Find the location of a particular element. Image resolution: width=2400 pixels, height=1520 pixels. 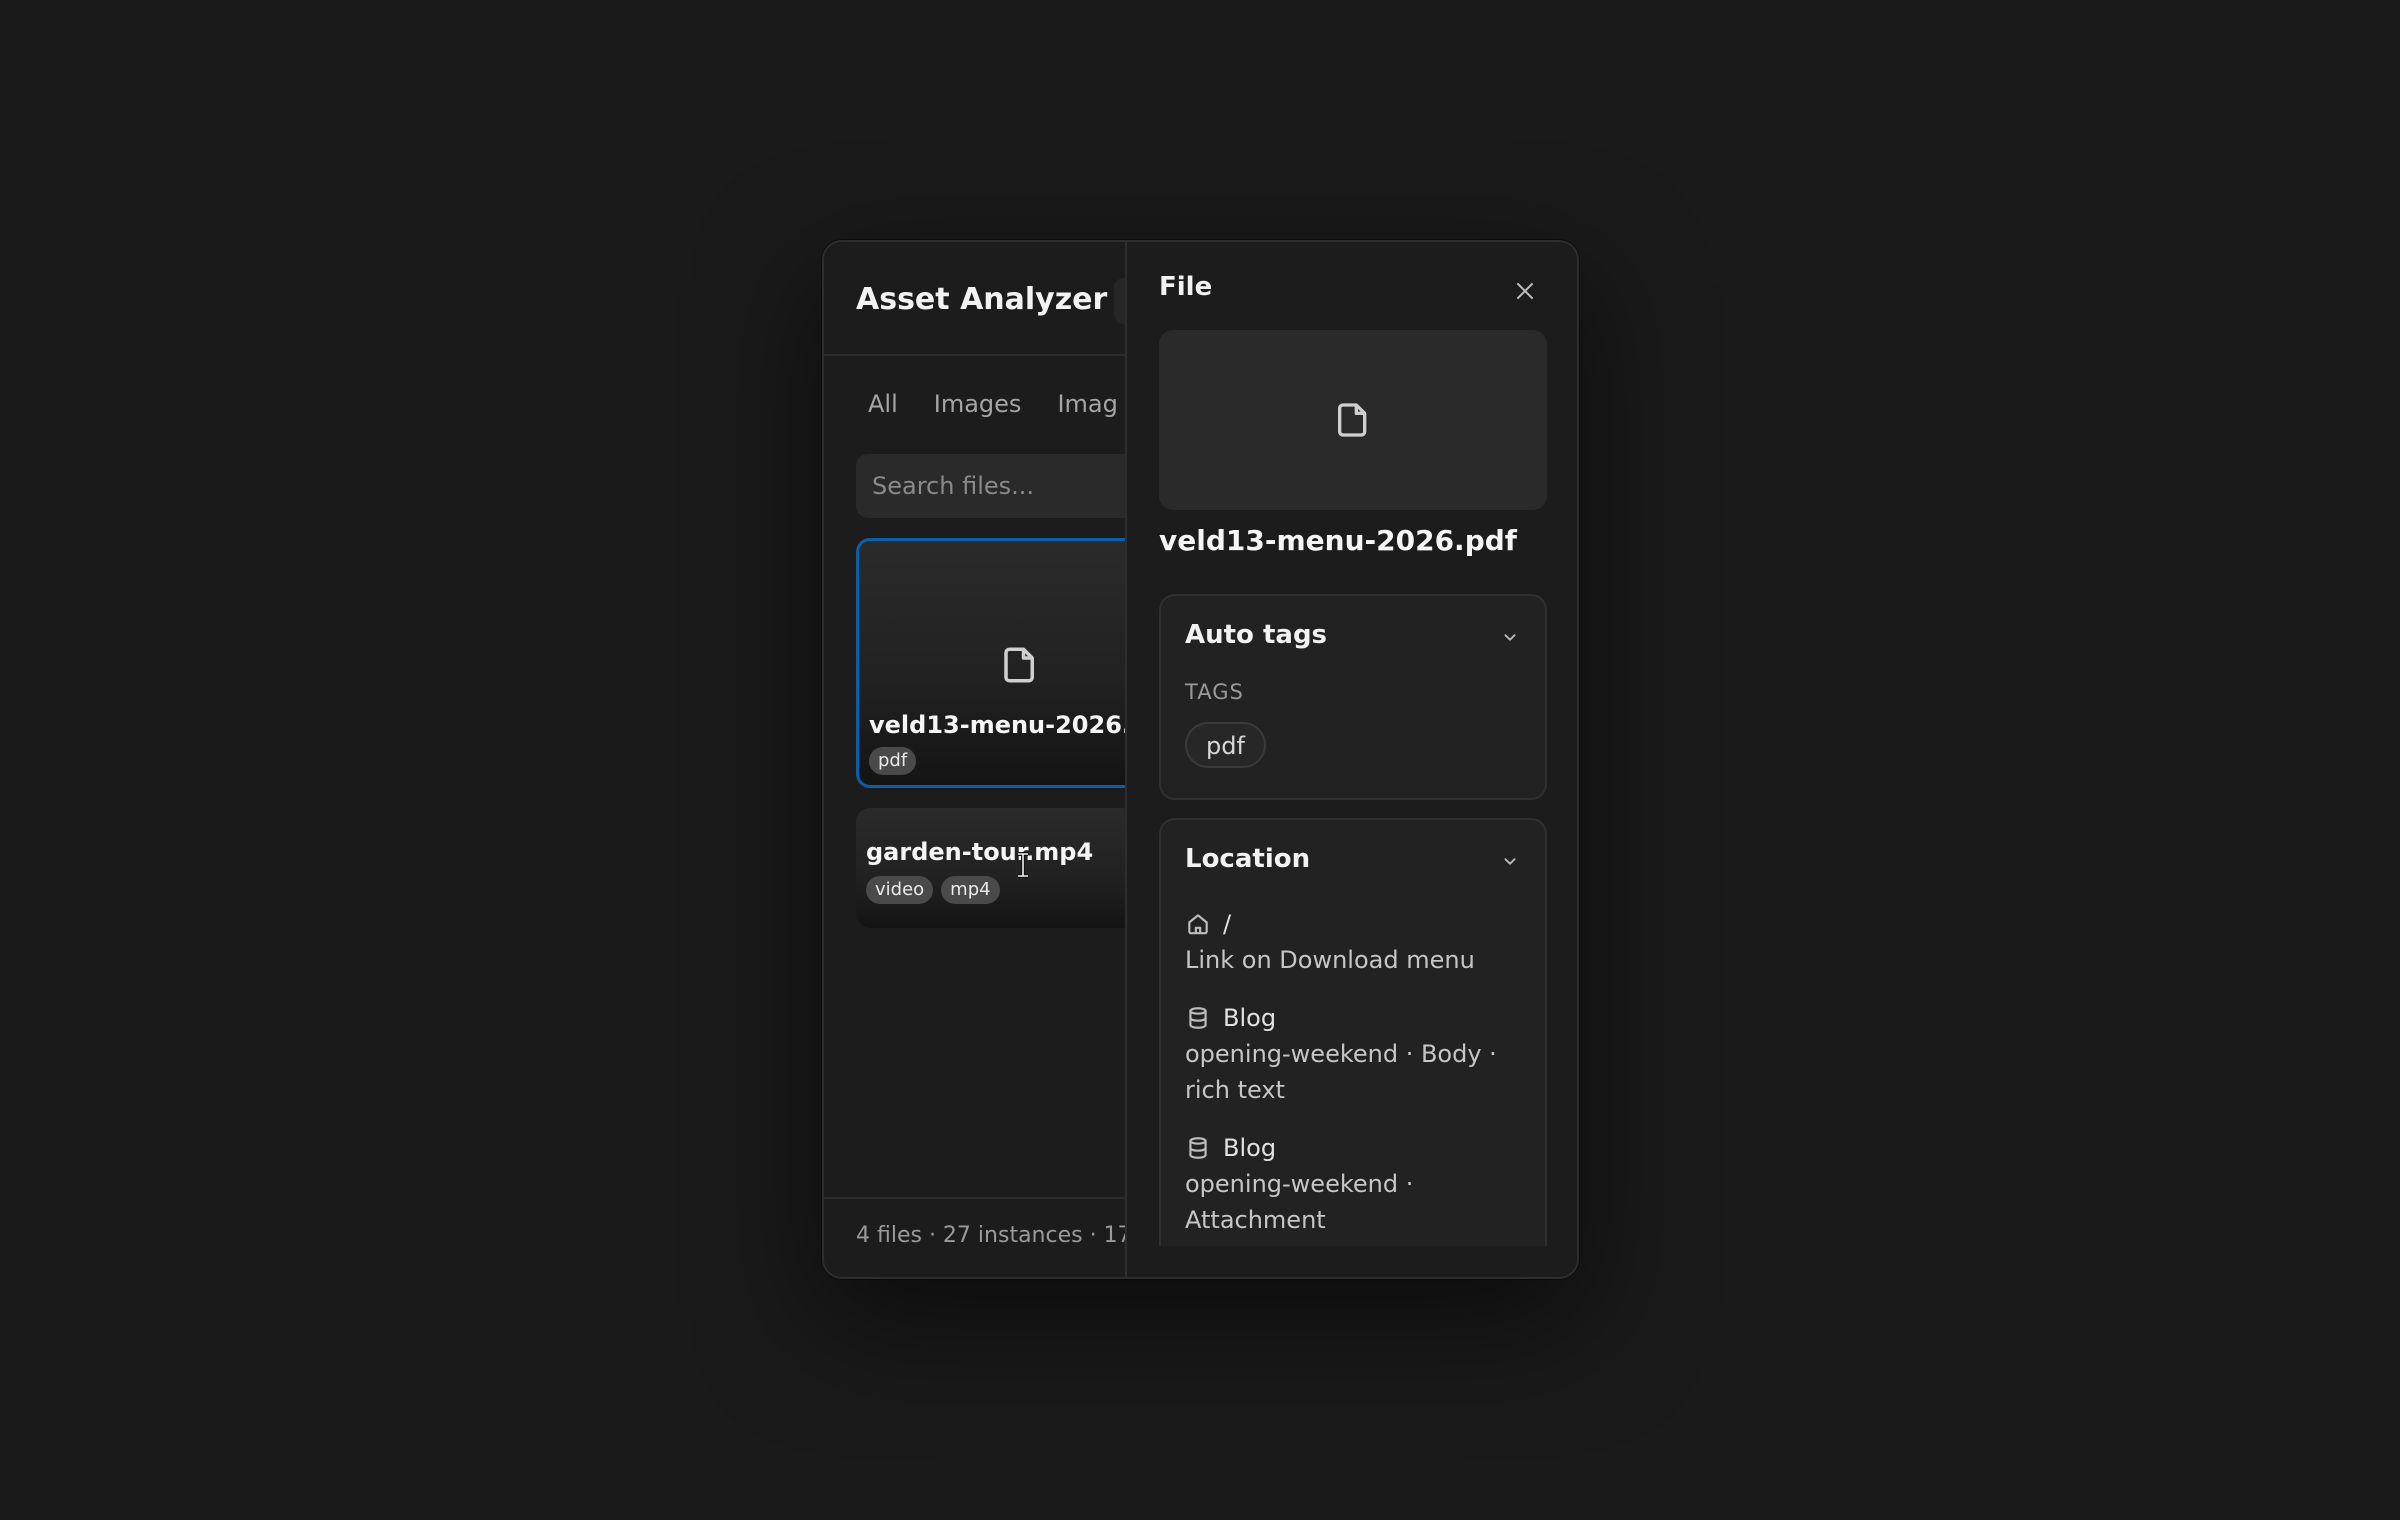

app-title: Asset Analyzer is located at coordinates (982, 299).